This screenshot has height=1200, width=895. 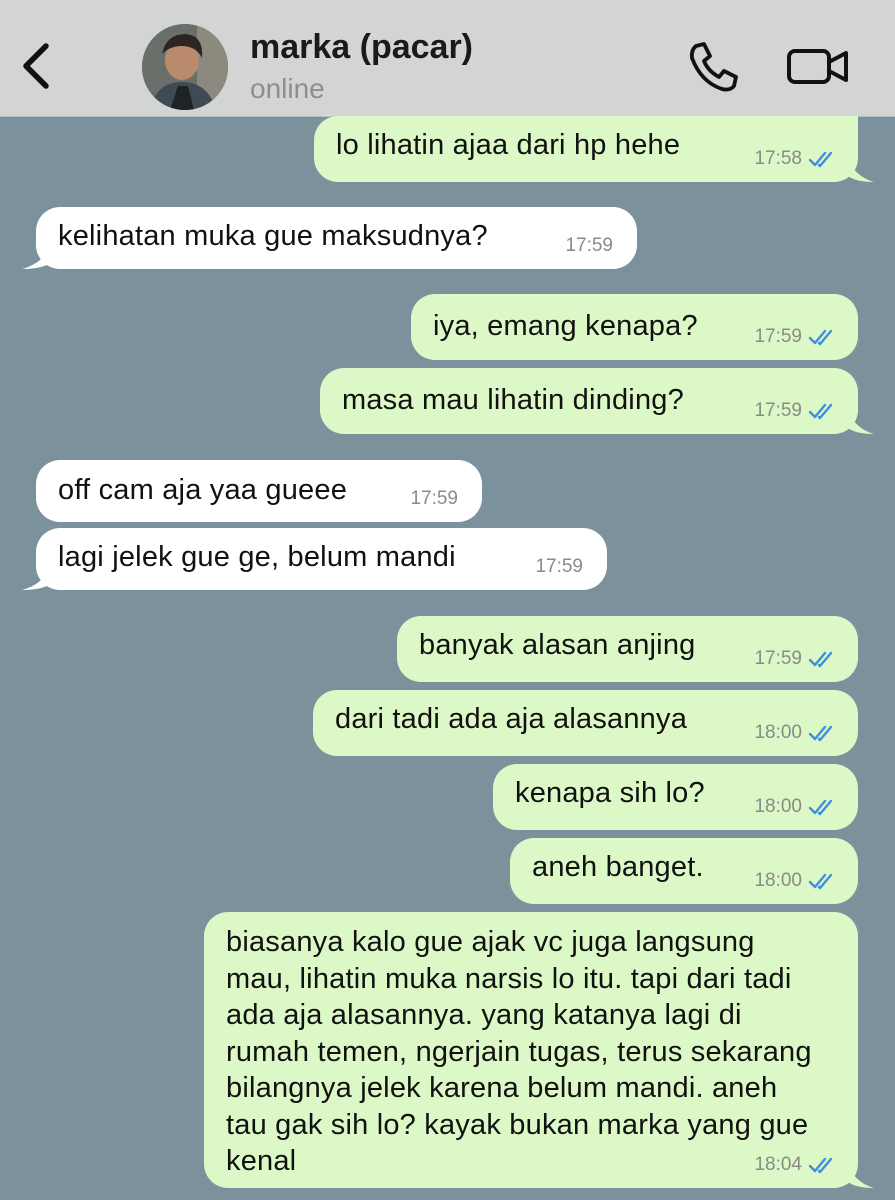 What do you see at coordinates (557, 645) in the screenshot?
I see `message-text: banyak alasan anjing` at bounding box center [557, 645].